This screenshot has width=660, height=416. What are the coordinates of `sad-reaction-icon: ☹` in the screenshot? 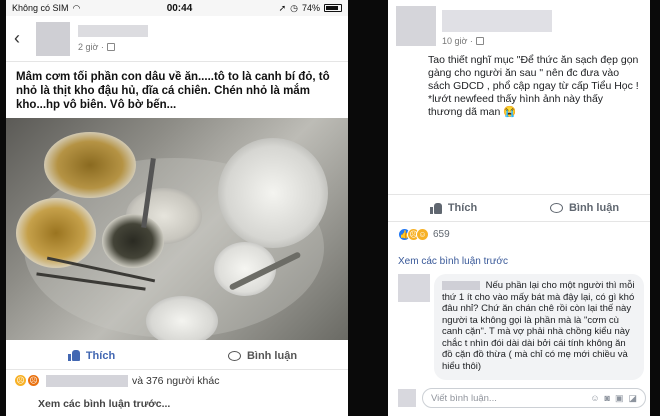 It's located at (20, 380).